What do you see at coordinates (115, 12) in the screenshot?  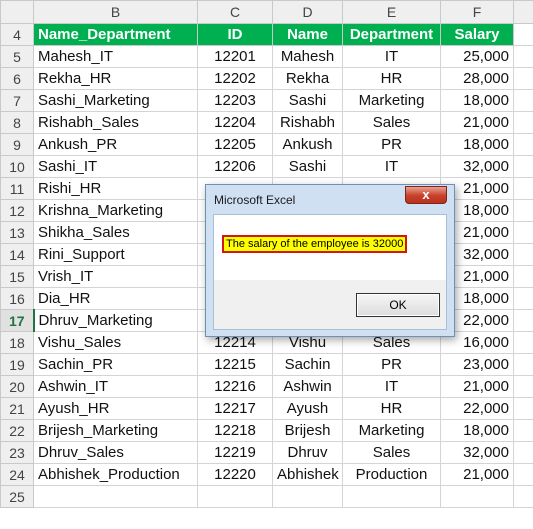 I see `column-header-b: B` at bounding box center [115, 12].